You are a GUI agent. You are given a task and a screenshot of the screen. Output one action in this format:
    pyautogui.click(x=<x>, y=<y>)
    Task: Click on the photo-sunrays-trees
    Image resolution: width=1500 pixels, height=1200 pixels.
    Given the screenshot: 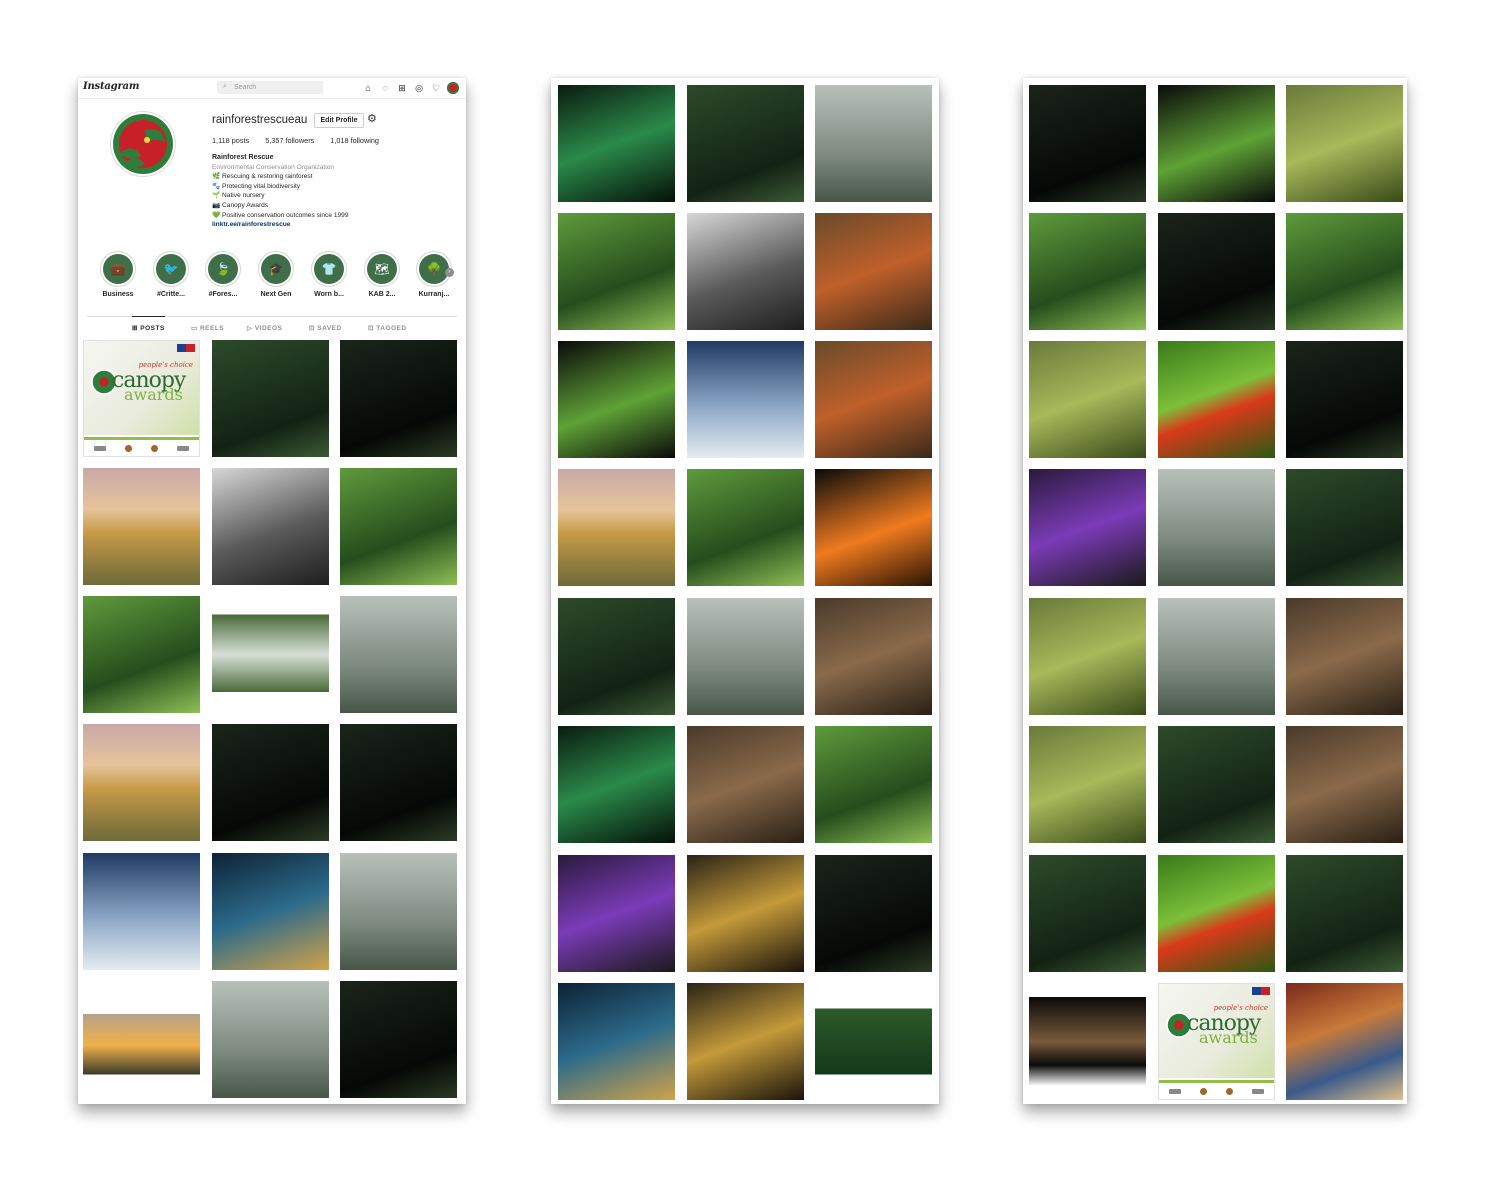 What is the action you would take?
    pyautogui.click(x=270, y=1039)
    